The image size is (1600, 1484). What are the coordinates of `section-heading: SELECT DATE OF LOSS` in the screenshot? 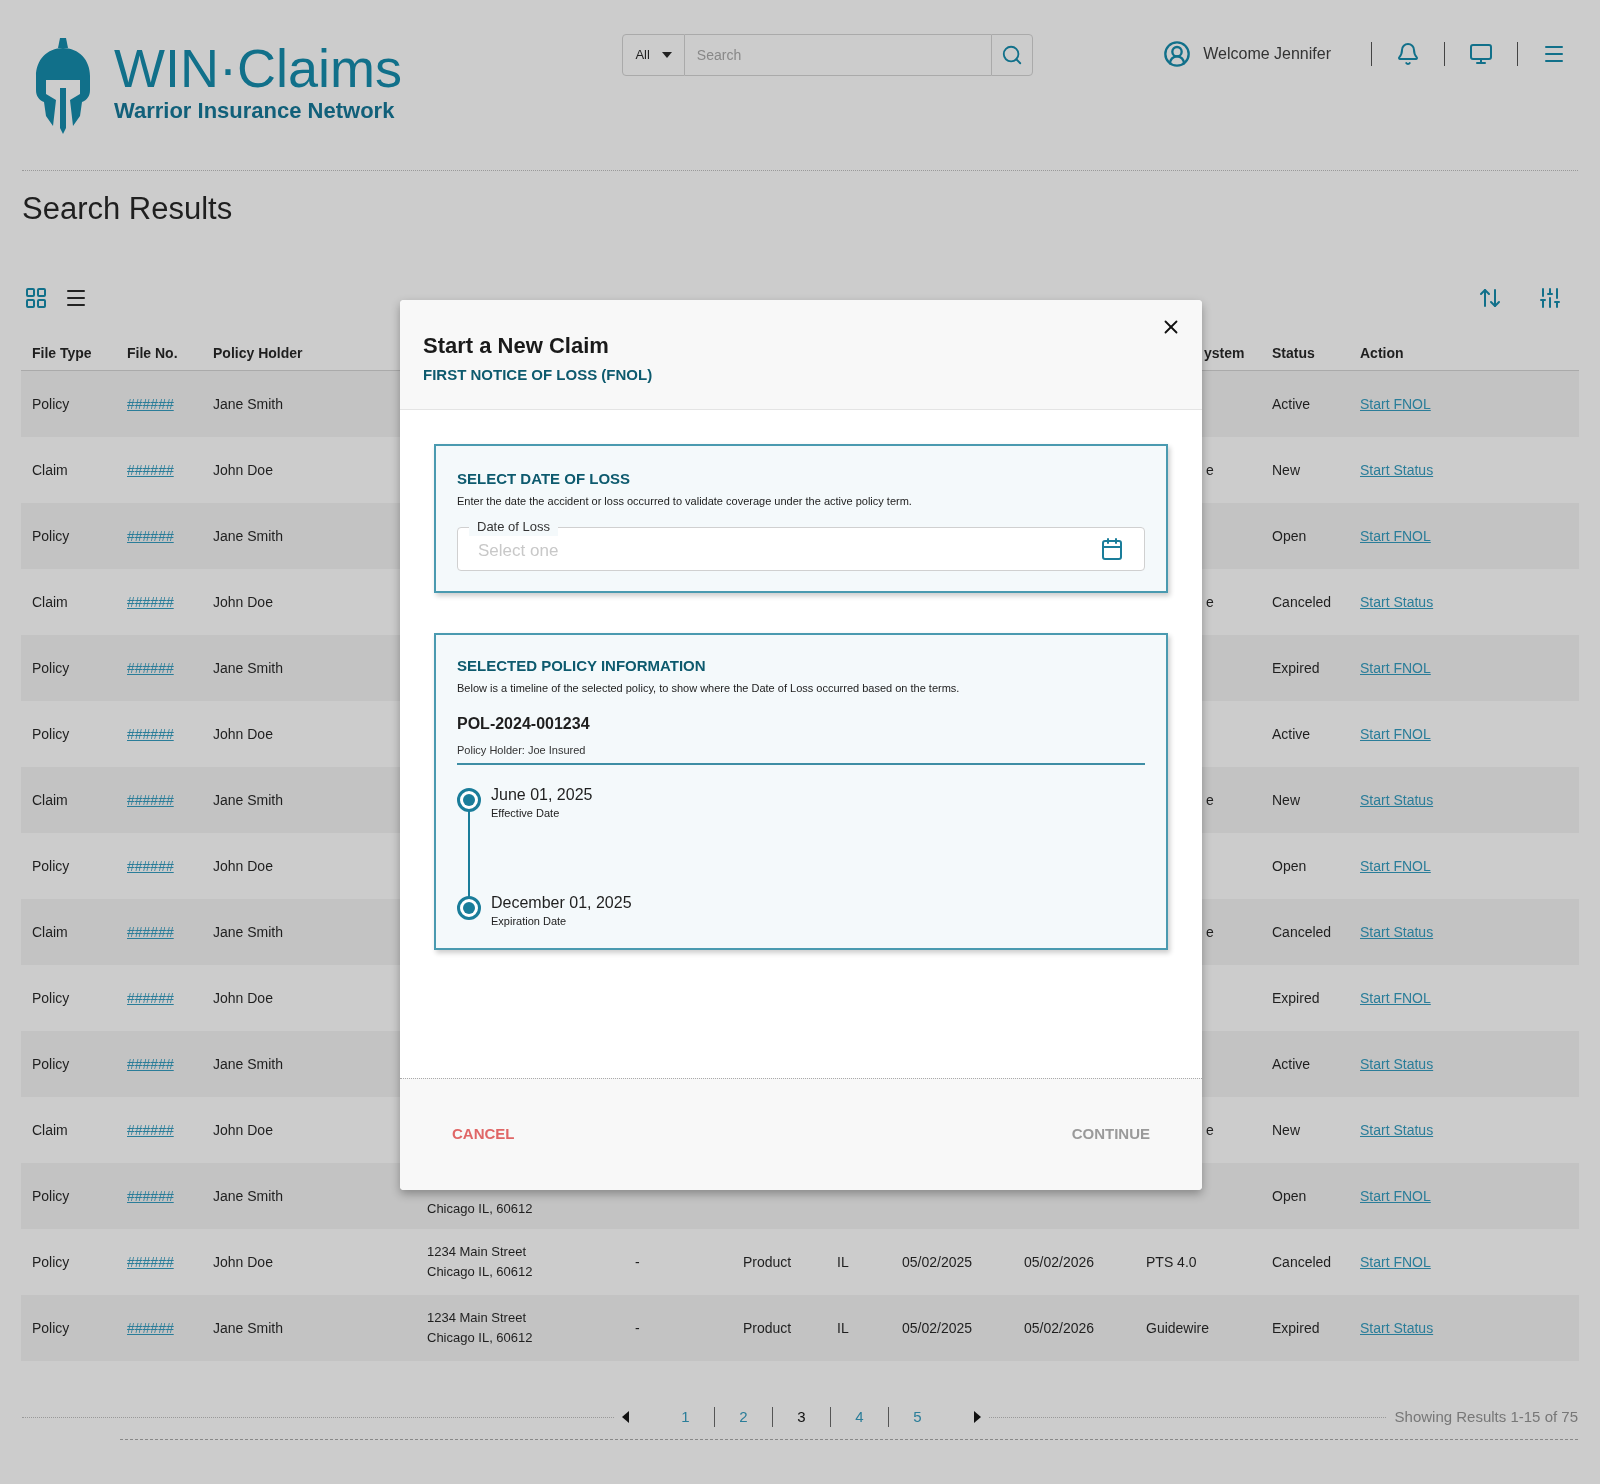 It's located at (544, 479).